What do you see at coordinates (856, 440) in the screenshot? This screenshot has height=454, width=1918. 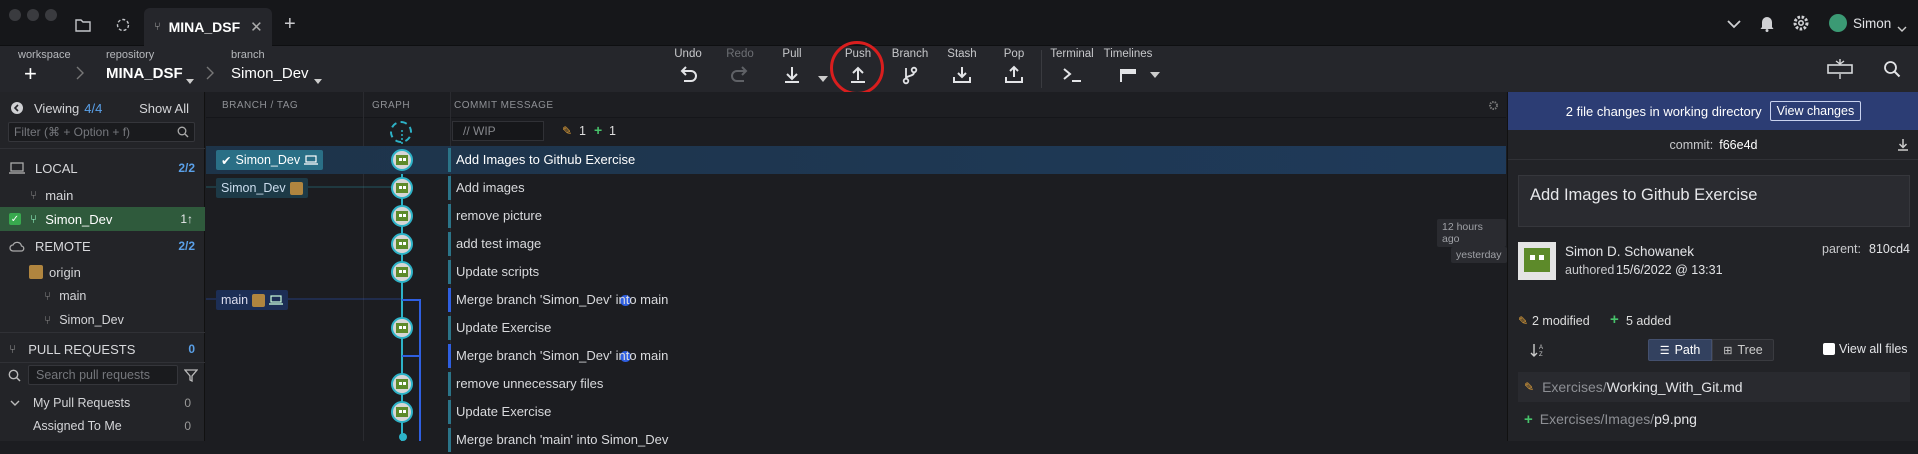 I see `commit-row: Merge branch 'main' into Simon_Dev` at bounding box center [856, 440].